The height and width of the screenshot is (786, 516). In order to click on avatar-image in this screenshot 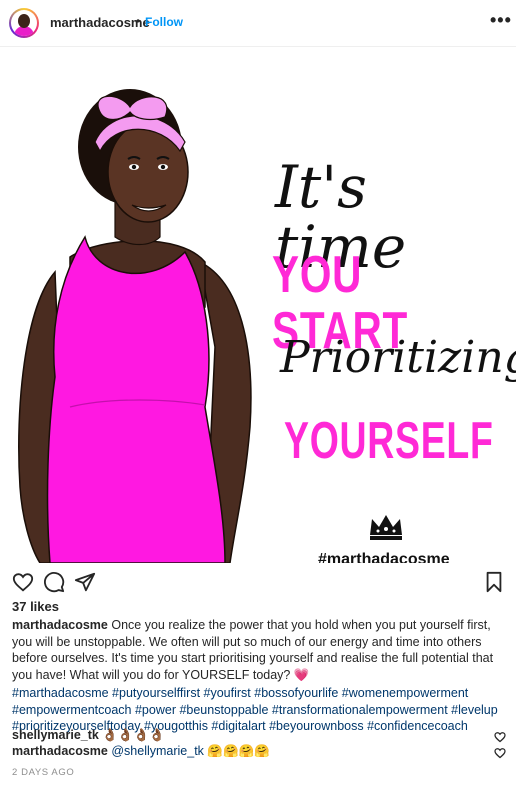, I will do `click(24, 23)`.